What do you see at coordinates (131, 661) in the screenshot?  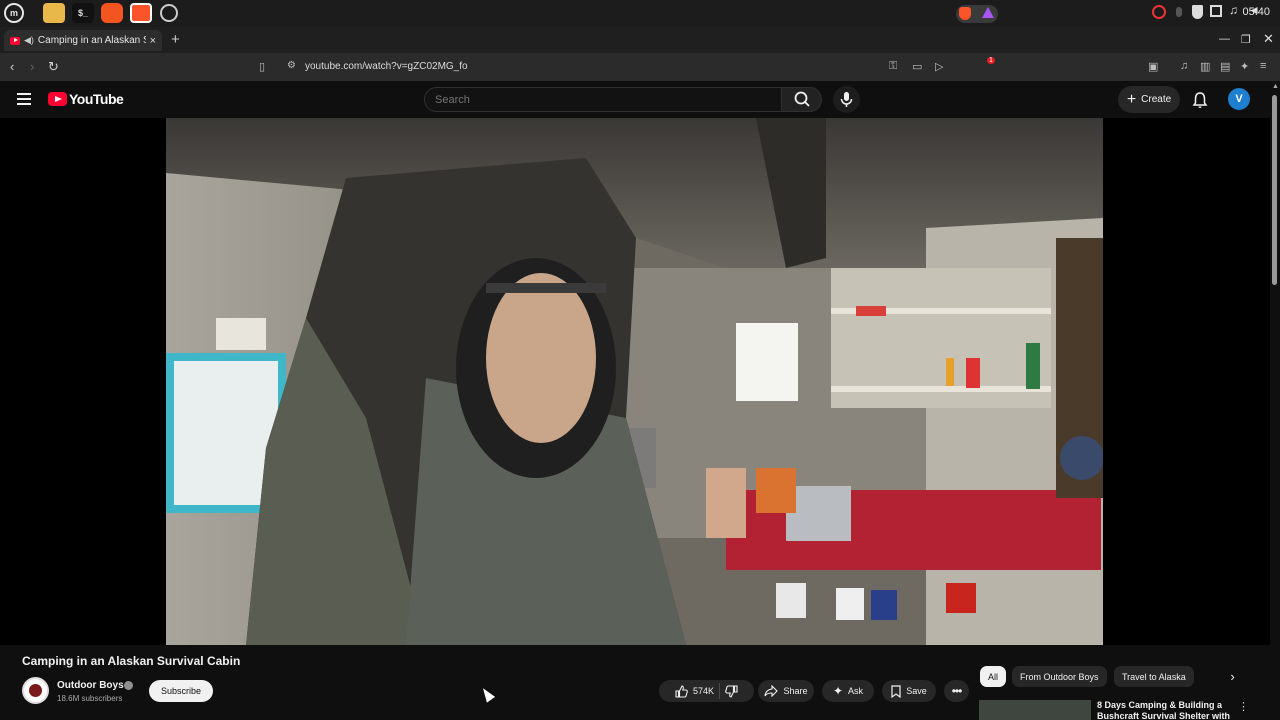 I see `video-title: Camping in an Alaskan Survival Cabin` at bounding box center [131, 661].